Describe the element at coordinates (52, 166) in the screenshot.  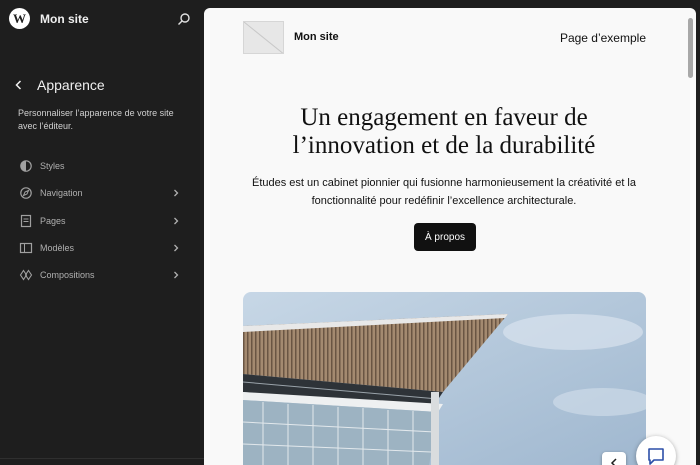
I see `menu-item-label: Styles` at that location.